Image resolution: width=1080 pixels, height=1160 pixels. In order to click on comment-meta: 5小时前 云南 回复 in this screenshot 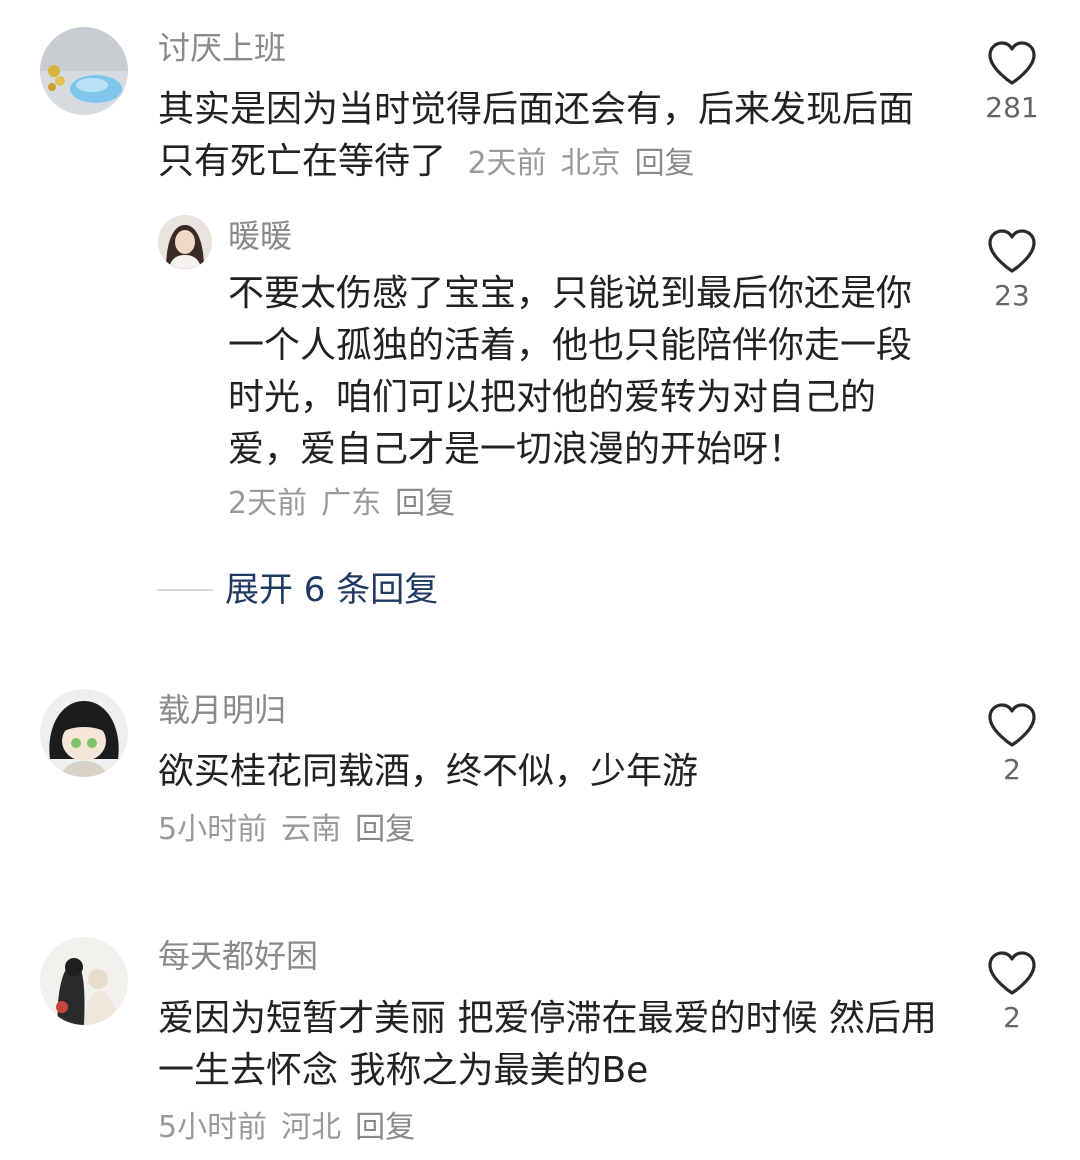, I will do `click(293, 830)`.